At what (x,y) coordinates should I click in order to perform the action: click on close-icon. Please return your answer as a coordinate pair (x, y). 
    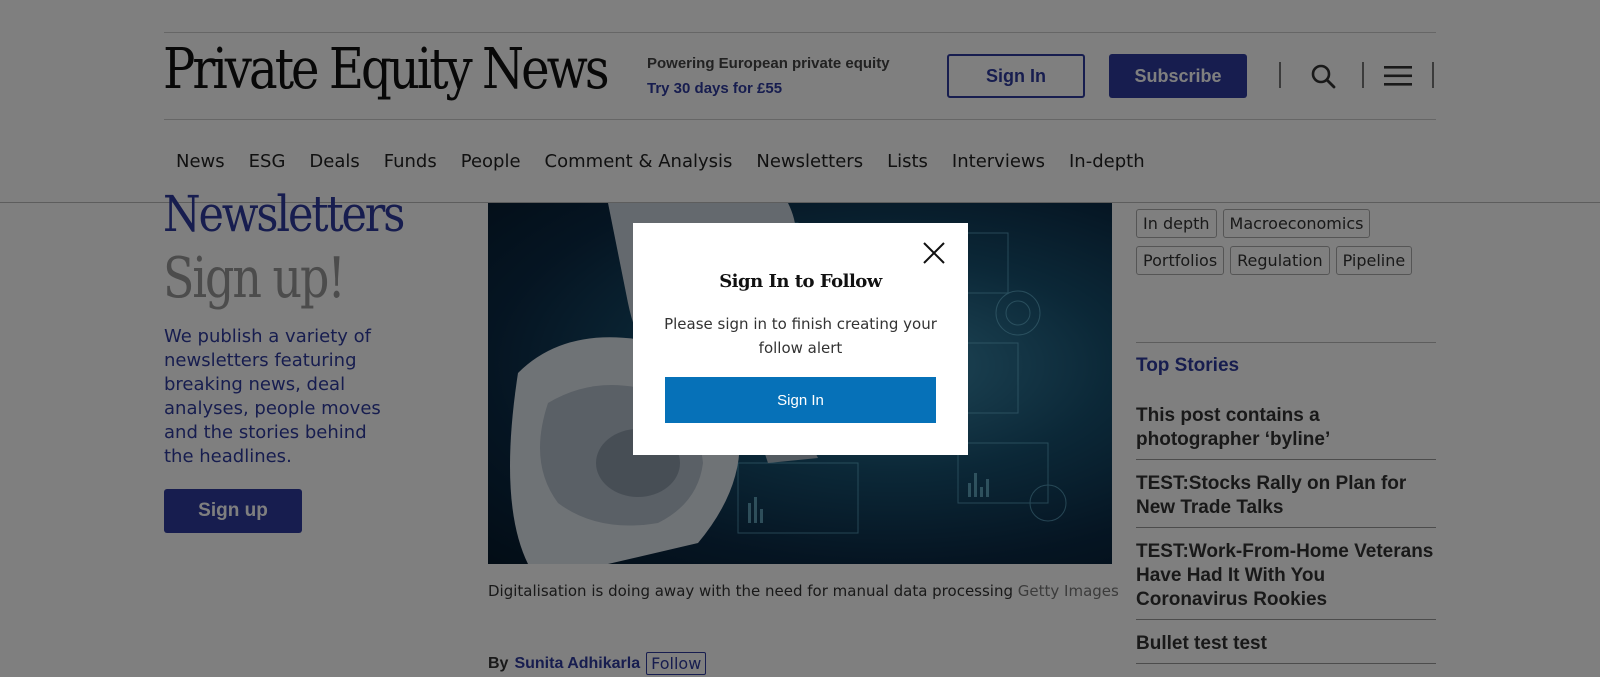
    Looking at the image, I should click on (934, 253).